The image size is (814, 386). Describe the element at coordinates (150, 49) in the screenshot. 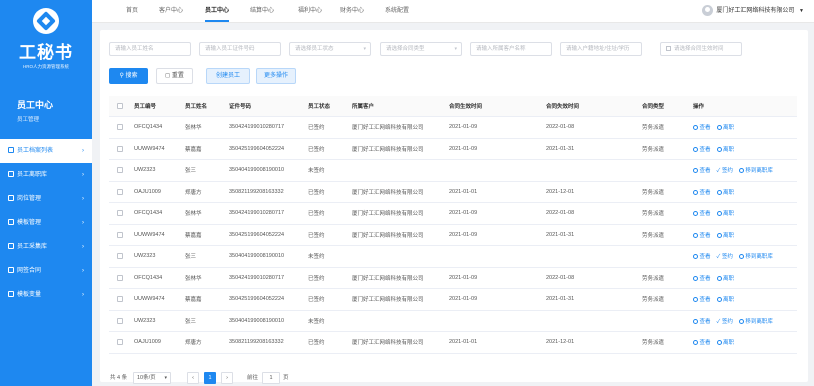

I see `employee-name-input: 请输入员工姓名` at that location.